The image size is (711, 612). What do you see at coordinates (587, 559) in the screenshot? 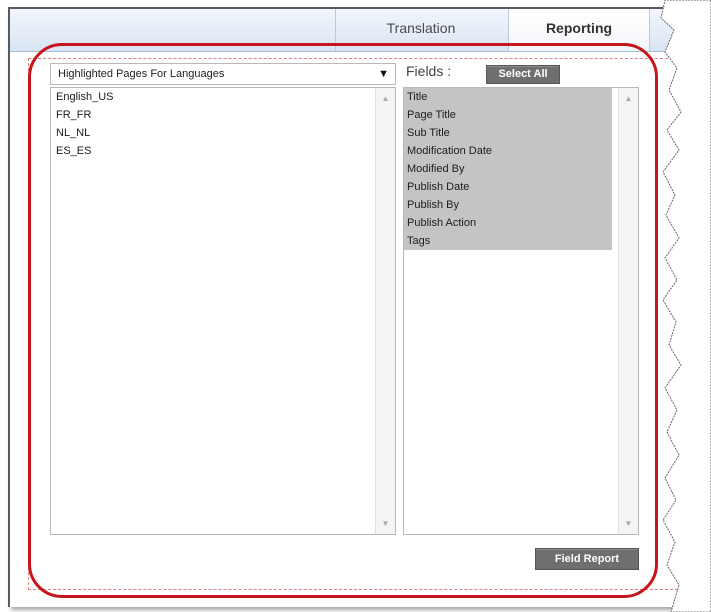
I see `field-report-button: Field Report` at bounding box center [587, 559].